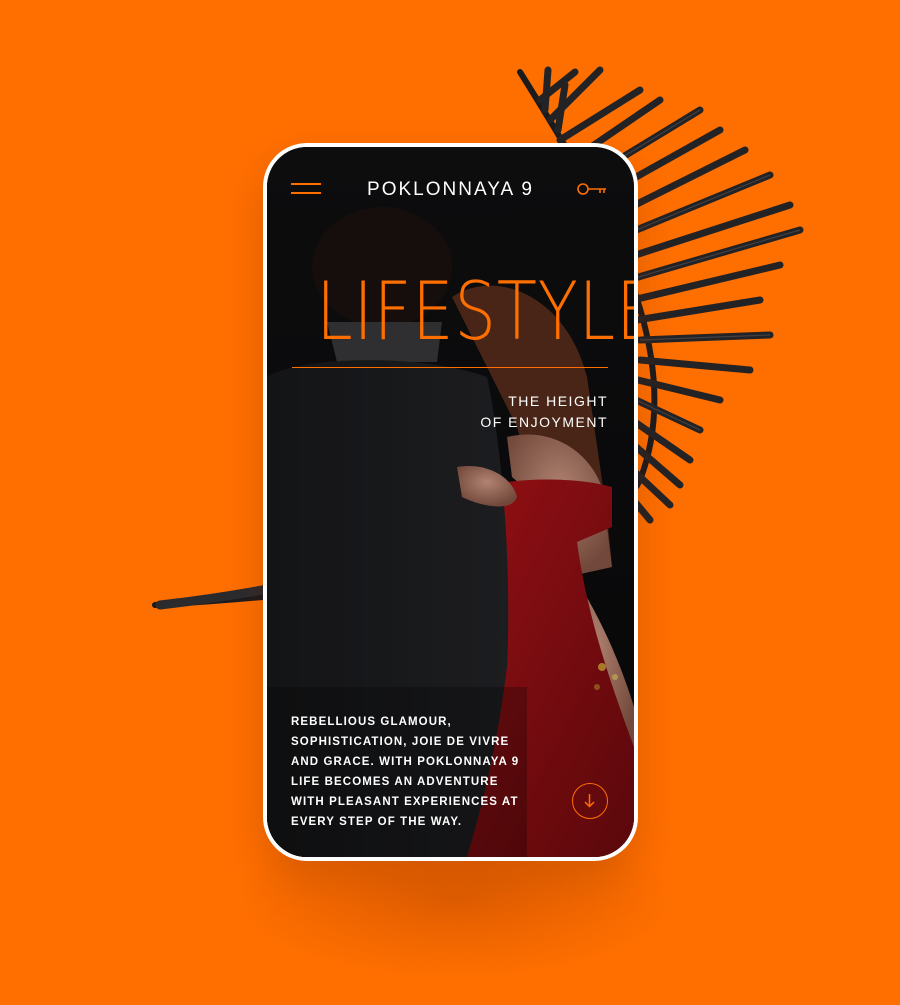  What do you see at coordinates (450, 190) in the screenshot?
I see `top-nav: POKLONNAYA 9` at bounding box center [450, 190].